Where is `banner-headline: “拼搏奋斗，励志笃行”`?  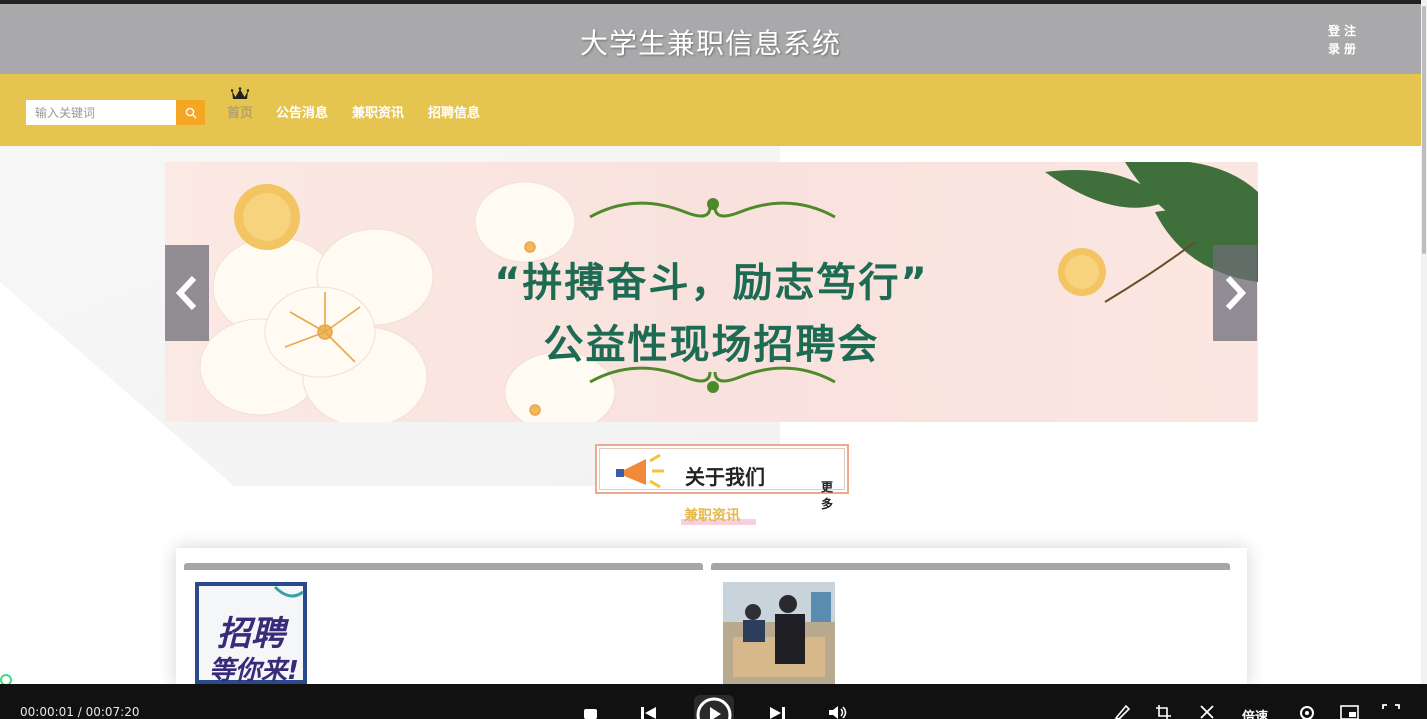 banner-headline: “拼搏奋斗，励志笃行” is located at coordinates (711, 283).